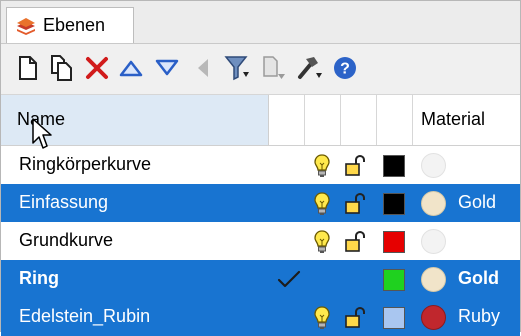 Image resolution: width=521 pixels, height=336 pixels. What do you see at coordinates (62, 68) in the screenshot?
I see `new-sublayer-icon` at bounding box center [62, 68].